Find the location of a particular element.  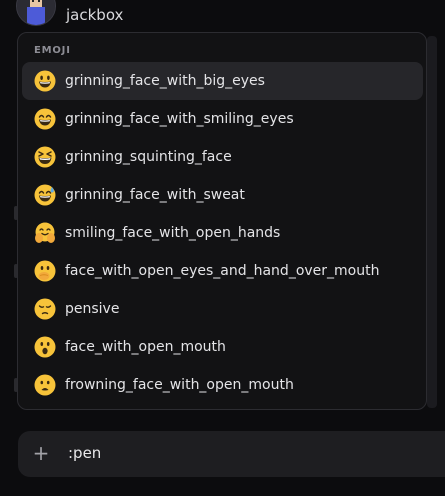

grinning-face-with-smiling-eyes-icon is located at coordinates (45, 119).